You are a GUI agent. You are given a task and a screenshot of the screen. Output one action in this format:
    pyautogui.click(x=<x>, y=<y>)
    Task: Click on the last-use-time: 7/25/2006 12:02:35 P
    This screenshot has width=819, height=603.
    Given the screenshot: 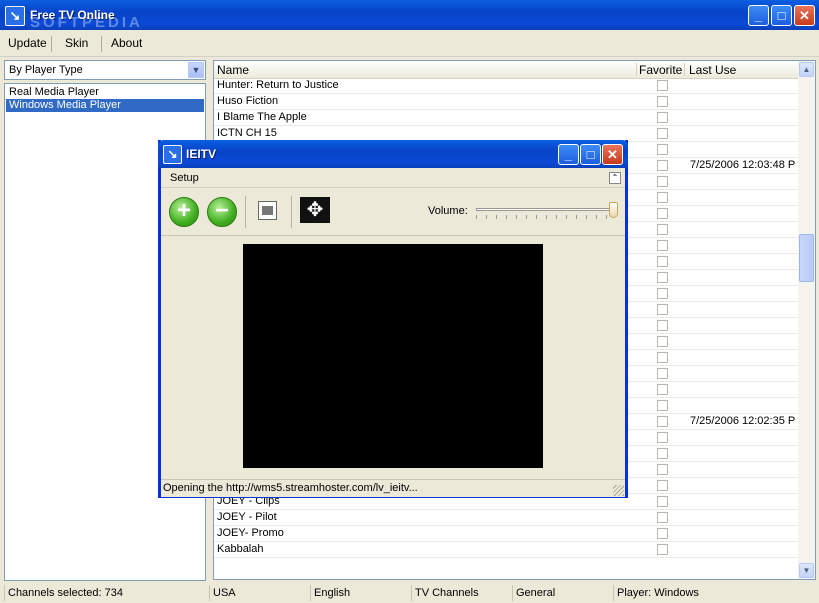 What is the action you would take?
    pyautogui.click(x=743, y=421)
    